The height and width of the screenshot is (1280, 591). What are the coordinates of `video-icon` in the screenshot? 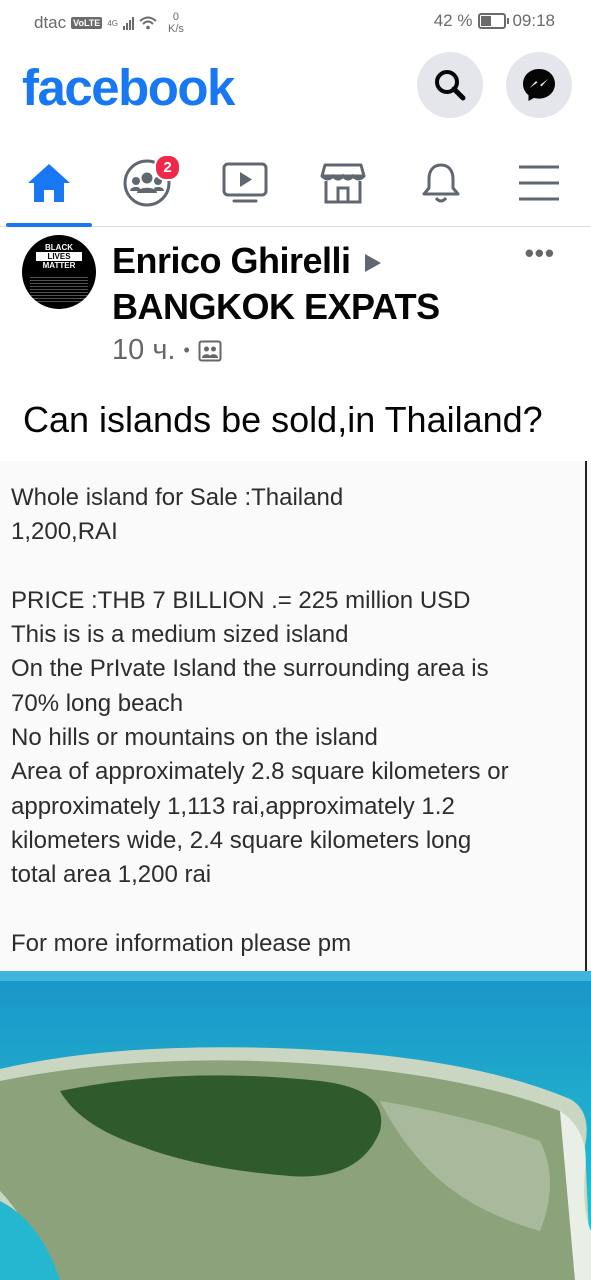 It's located at (245, 182).